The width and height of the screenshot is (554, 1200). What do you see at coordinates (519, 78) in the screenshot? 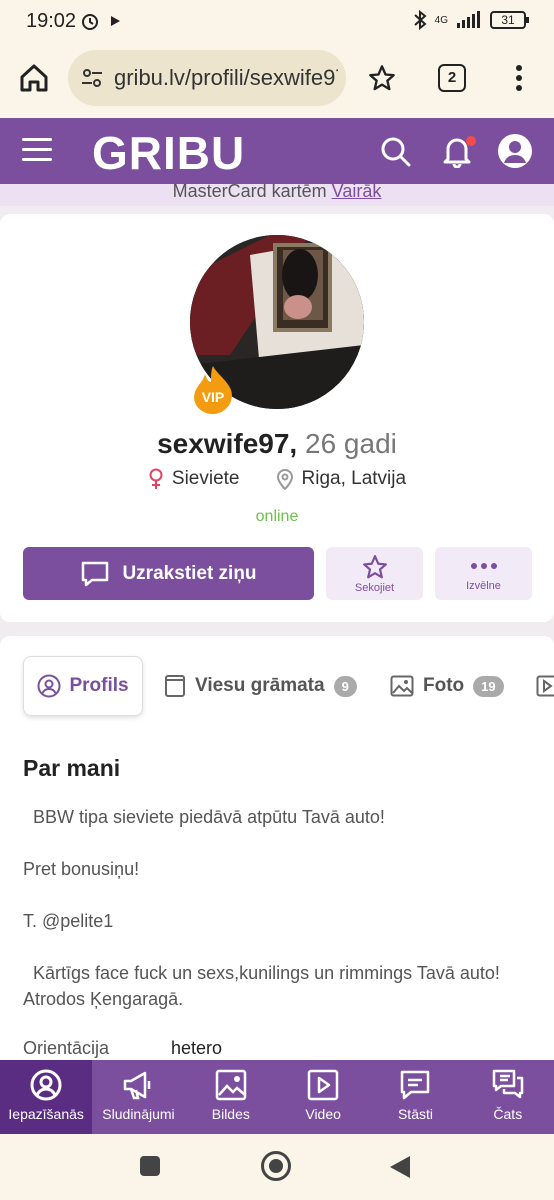
I see `more-vert-icon` at bounding box center [519, 78].